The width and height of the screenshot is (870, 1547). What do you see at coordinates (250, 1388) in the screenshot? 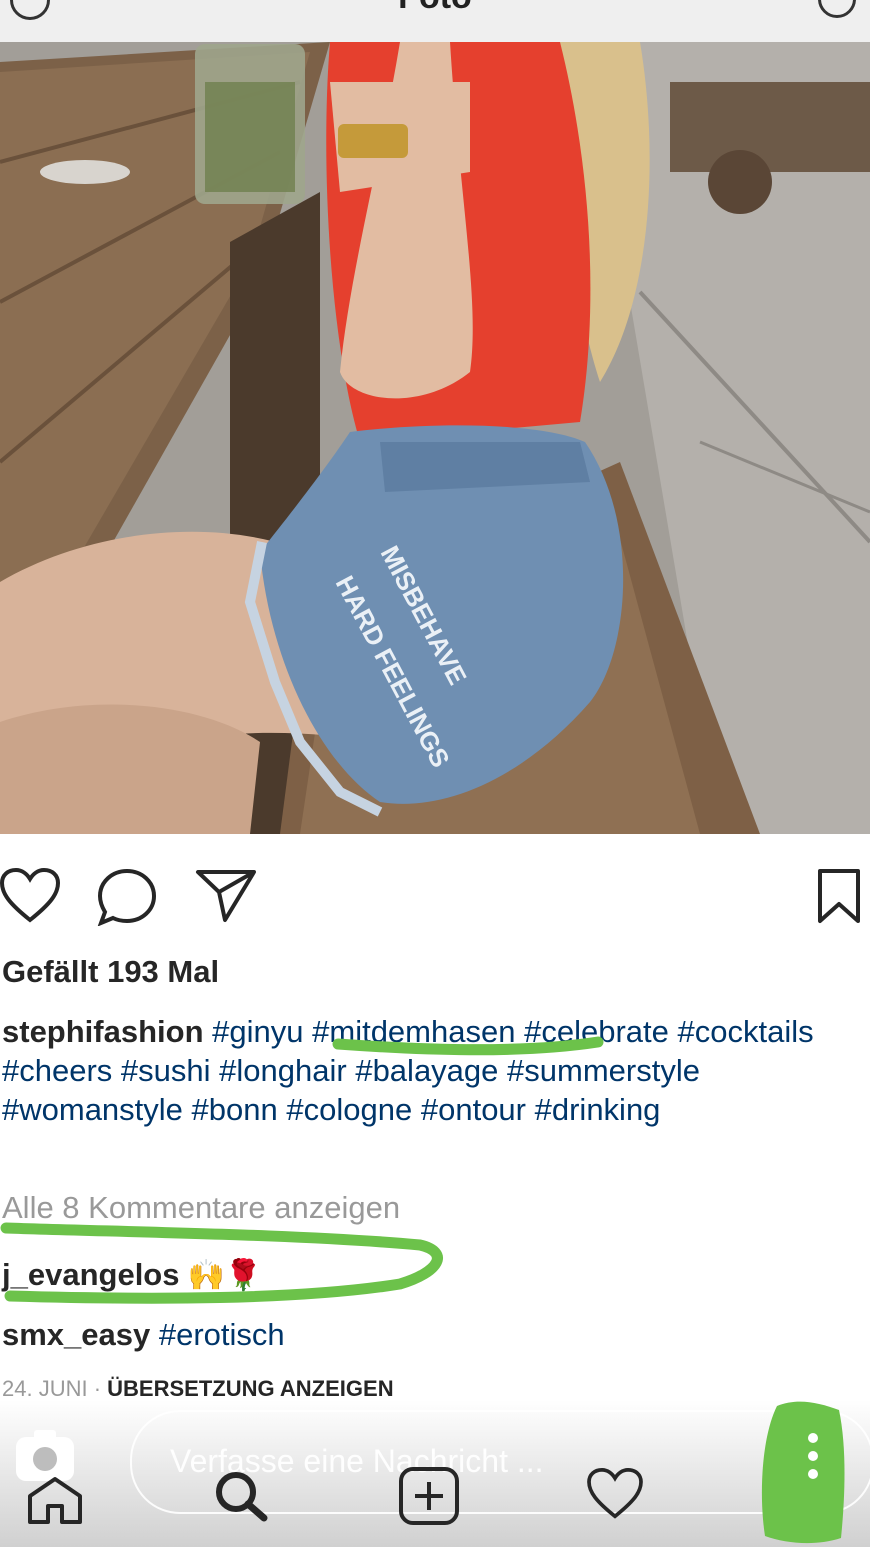
I see `translate-link: ÜBERSETZUNG ANZEIGEN` at bounding box center [250, 1388].